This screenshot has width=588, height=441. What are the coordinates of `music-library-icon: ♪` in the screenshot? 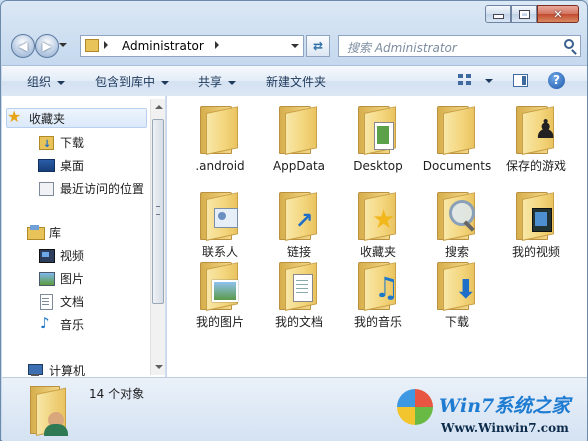 It's located at (45, 323).